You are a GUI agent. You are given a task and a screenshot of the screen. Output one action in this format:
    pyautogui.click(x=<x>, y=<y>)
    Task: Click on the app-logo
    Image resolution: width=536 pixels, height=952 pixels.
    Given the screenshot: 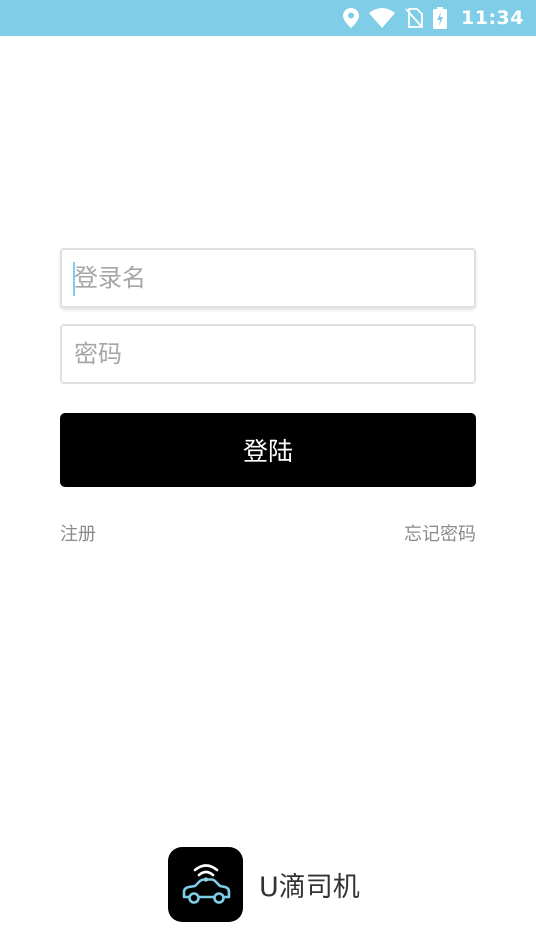 What is the action you would take?
    pyautogui.click(x=205, y=884)
    